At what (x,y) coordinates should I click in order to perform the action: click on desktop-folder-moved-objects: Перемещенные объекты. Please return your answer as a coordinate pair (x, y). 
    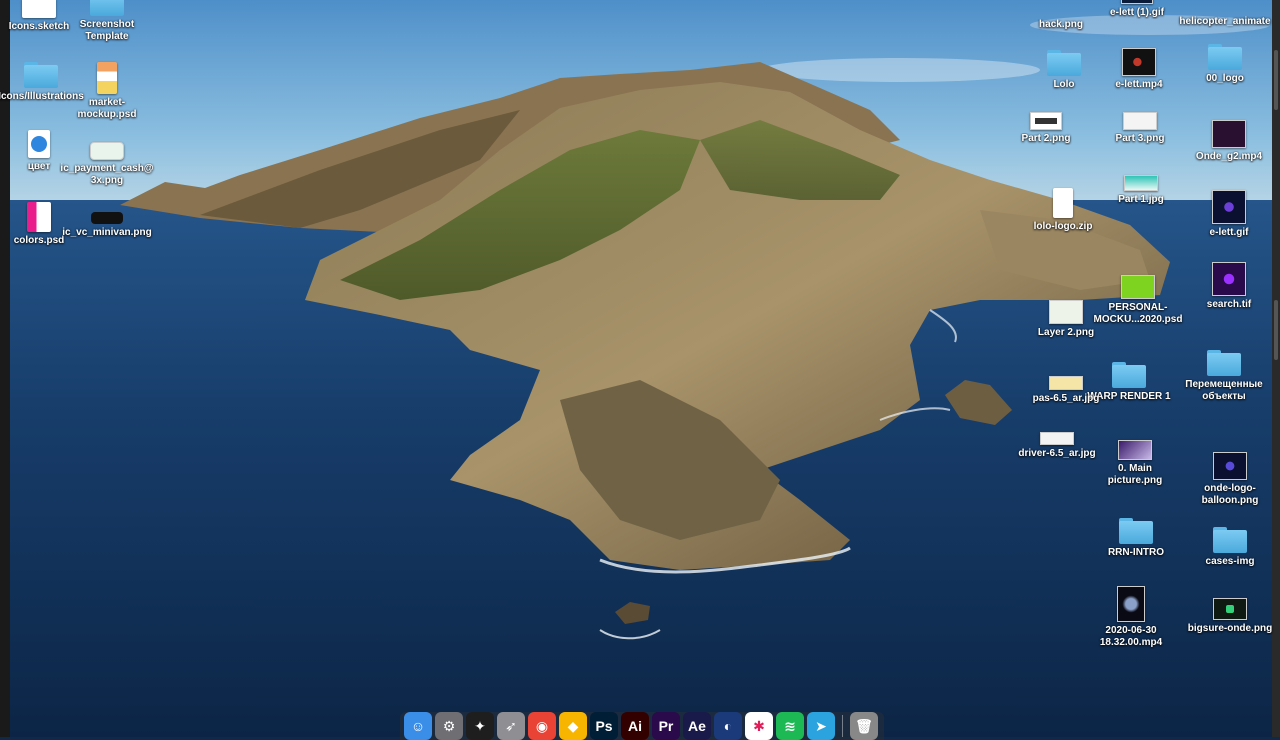
    Looking at the image, I should click on (1224, 376).